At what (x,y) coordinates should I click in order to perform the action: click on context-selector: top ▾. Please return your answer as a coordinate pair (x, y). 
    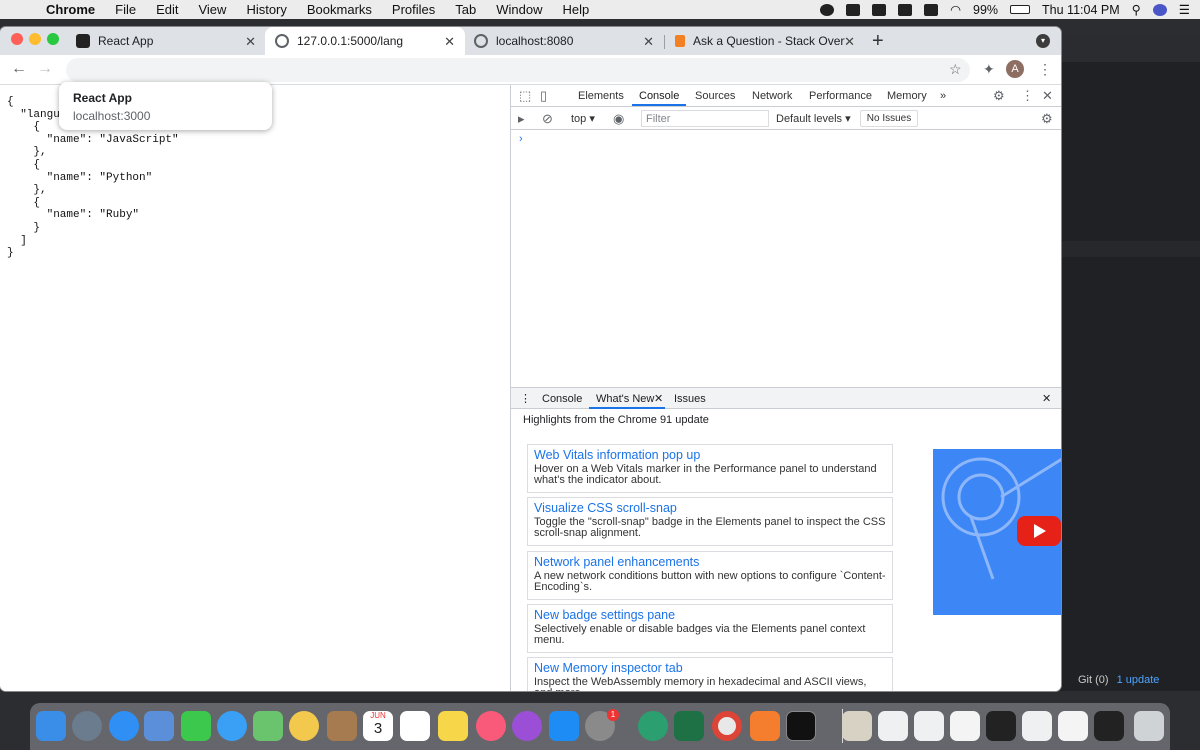
    Looking at the image, I should click on (583, 118).